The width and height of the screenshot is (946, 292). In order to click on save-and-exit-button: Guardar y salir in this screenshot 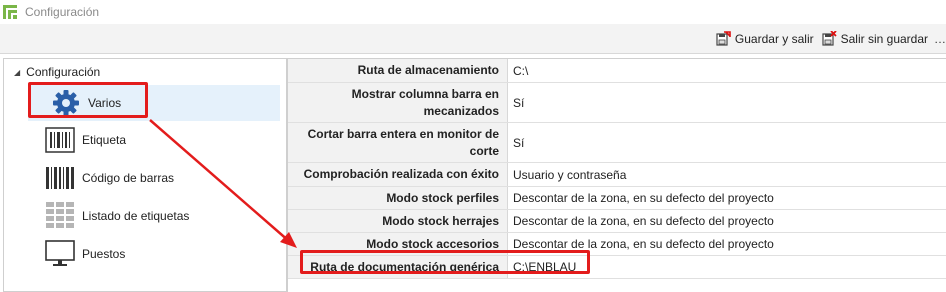, I will do `click(765, 38)`.